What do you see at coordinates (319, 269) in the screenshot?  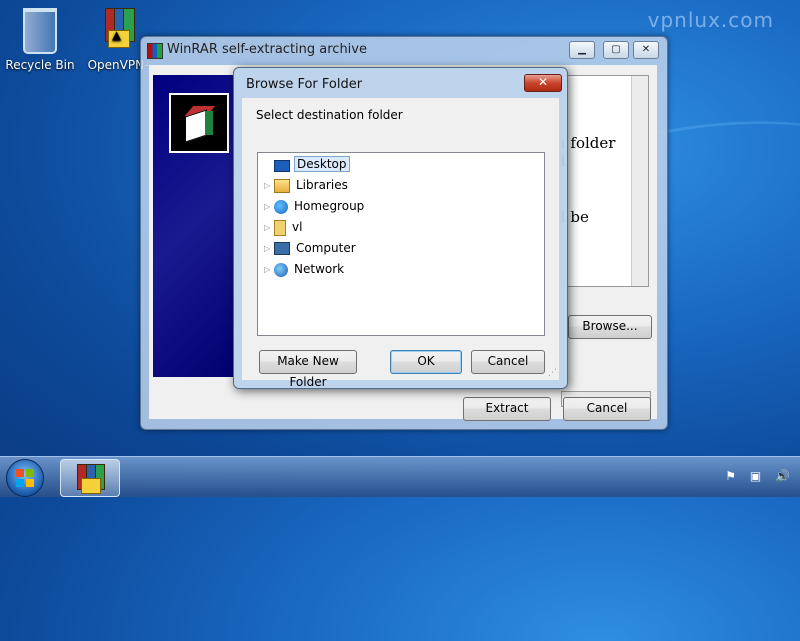 I see `tree-item-label: Network` at bounding box center [319, 269].